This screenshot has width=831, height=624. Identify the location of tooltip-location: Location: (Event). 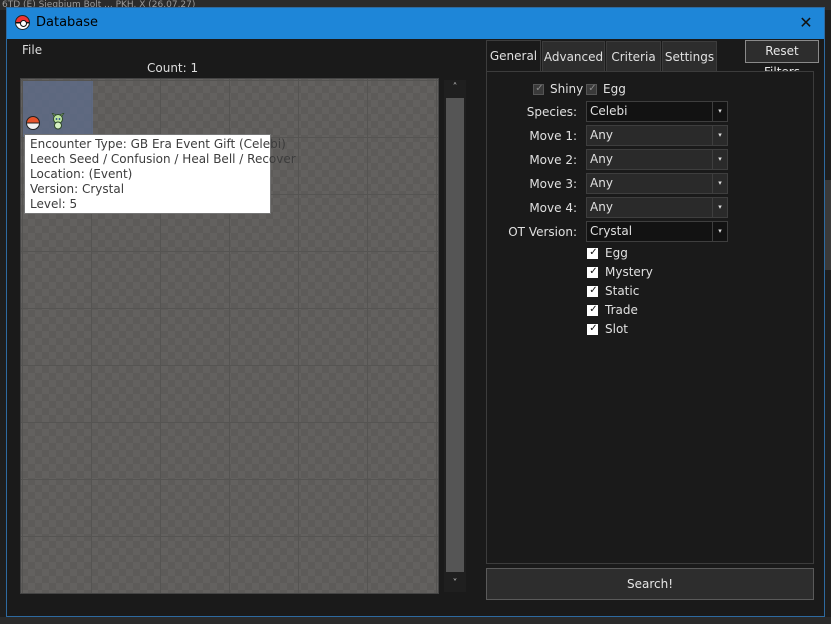
(81, 174).